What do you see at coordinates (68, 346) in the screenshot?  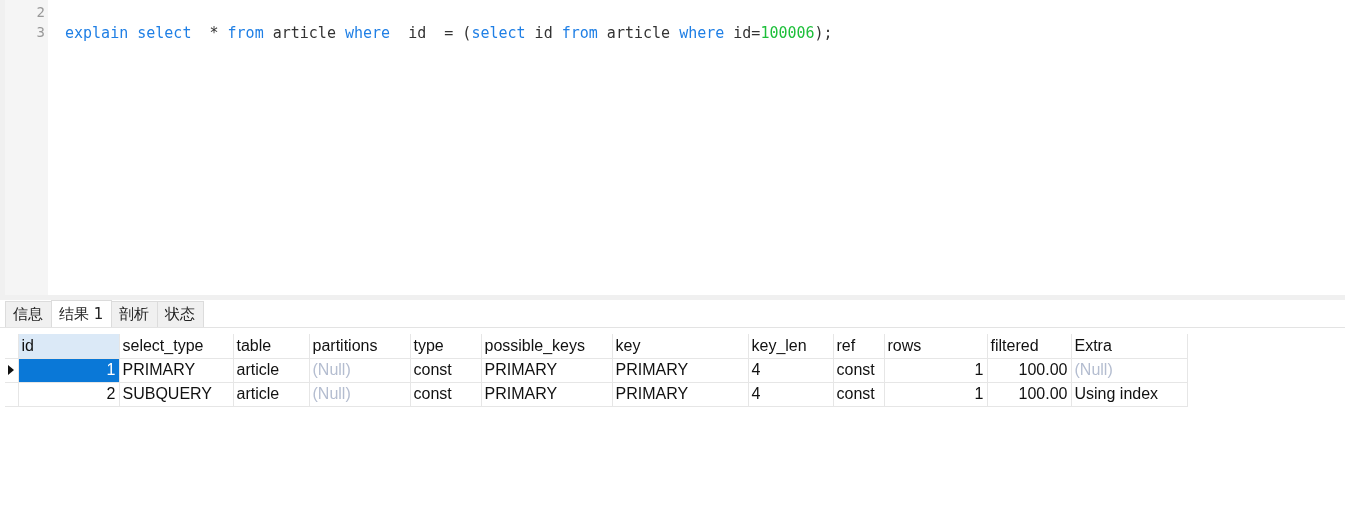 I see `column-header: id` at bounding box center [68, 346].